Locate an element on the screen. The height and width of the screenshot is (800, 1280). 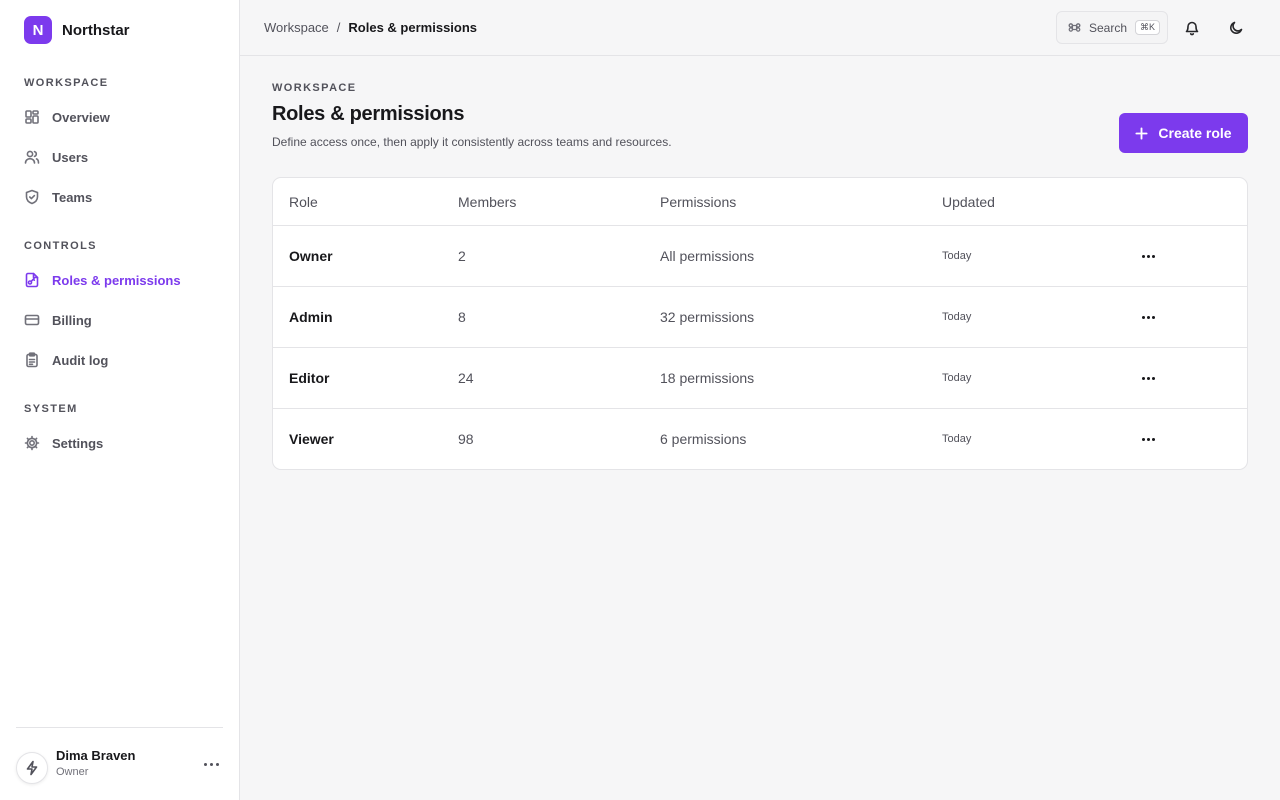
sidebar-item-users: Users is located at coordinates (56, 157).